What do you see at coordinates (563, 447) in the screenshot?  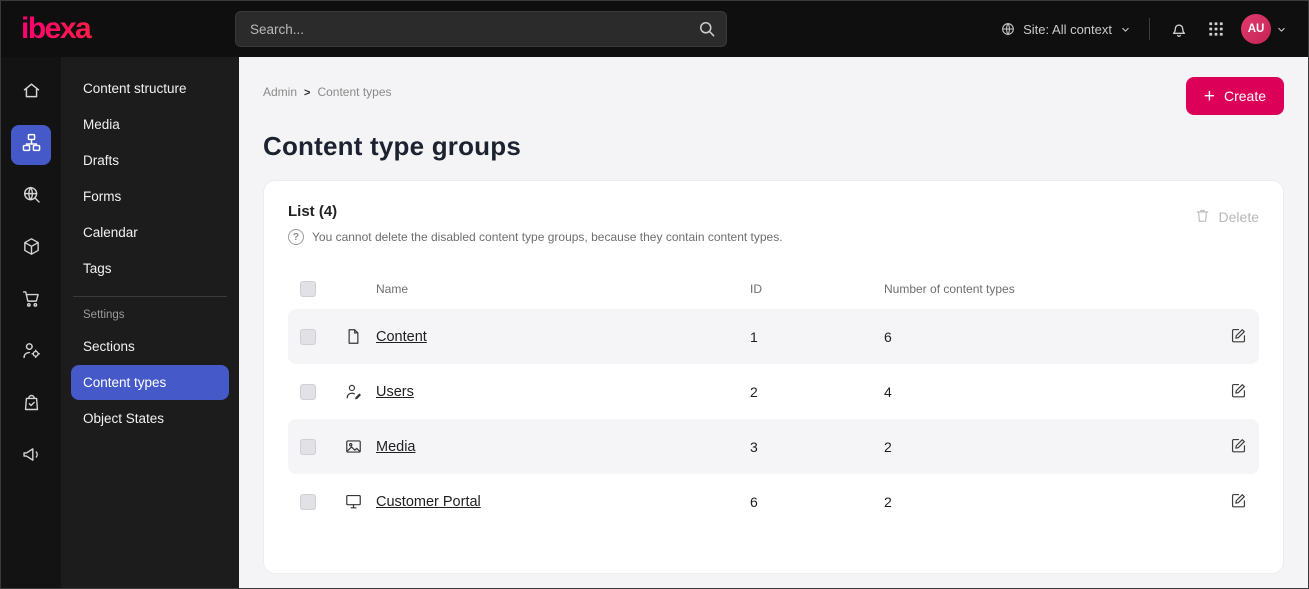 I see `group-link-media: Media` at bounding box center [563, 447].